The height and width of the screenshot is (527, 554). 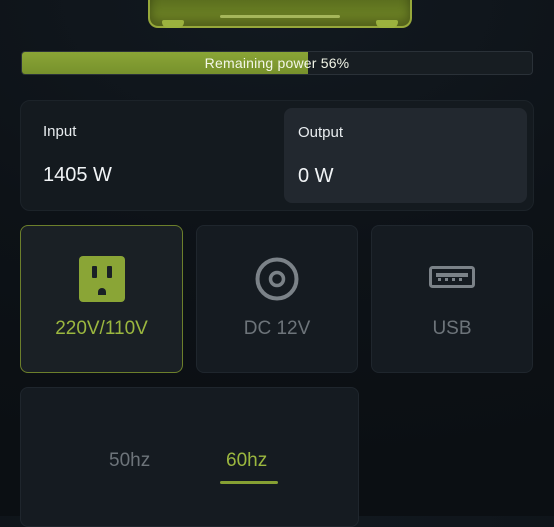 I want to click on output-type-dc-button: DC 12V, so click(x=277, y=299).